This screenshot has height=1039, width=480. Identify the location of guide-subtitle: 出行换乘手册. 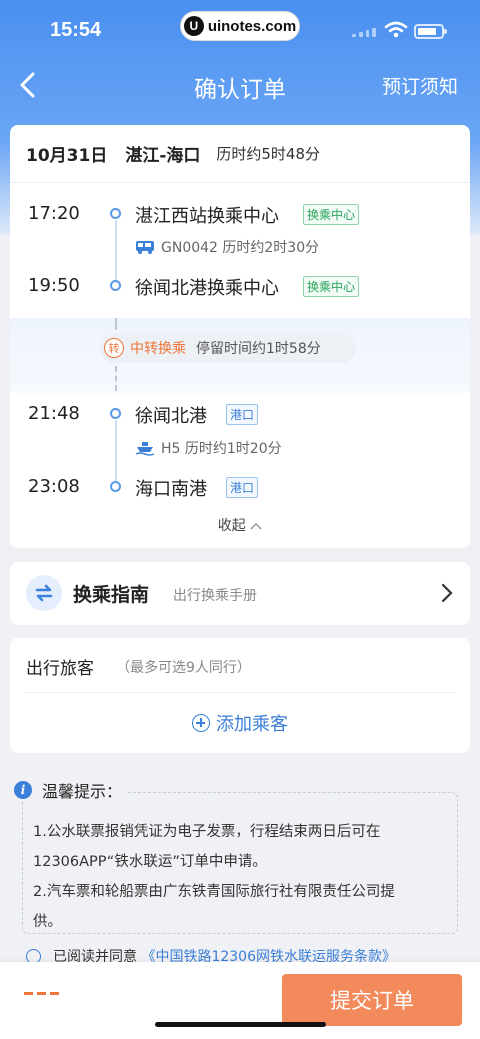
(215, 596).